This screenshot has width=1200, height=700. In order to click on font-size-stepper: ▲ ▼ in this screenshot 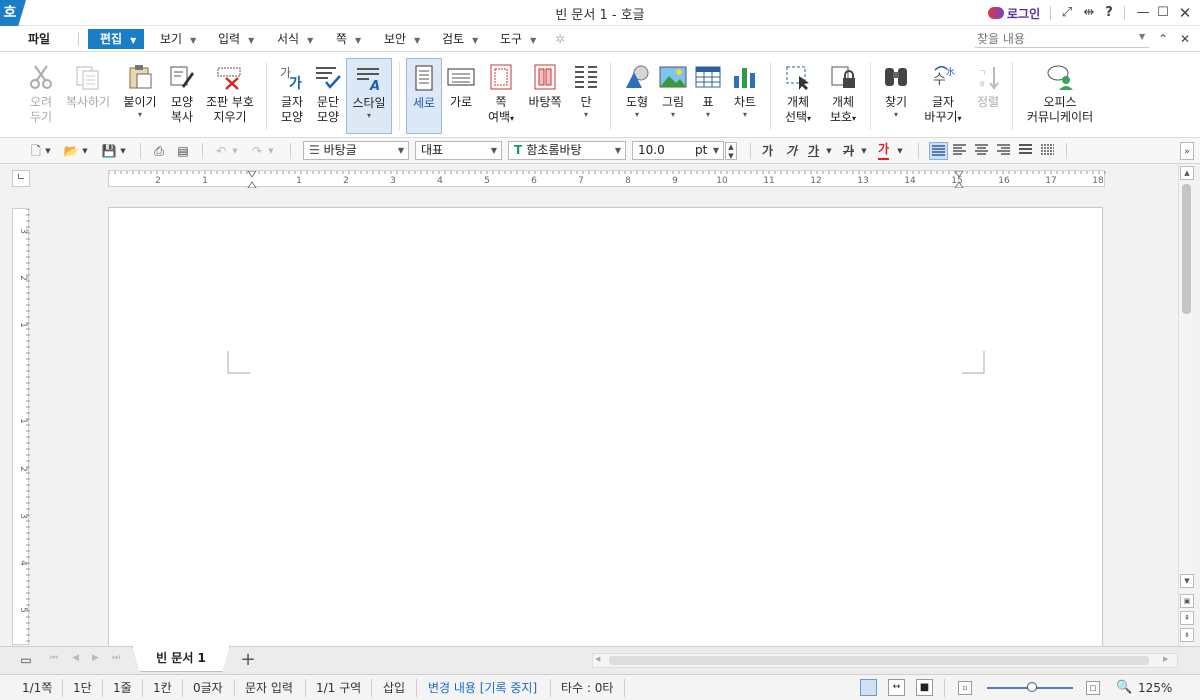, I will do `click(731, 151)`.